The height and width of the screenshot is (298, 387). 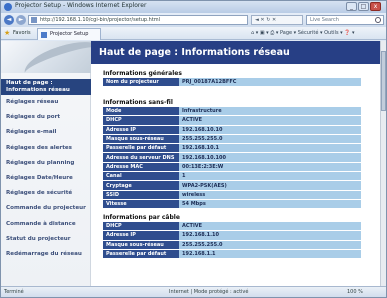 I want to click on table-row: Canal 1, so click(x=232, y=176).